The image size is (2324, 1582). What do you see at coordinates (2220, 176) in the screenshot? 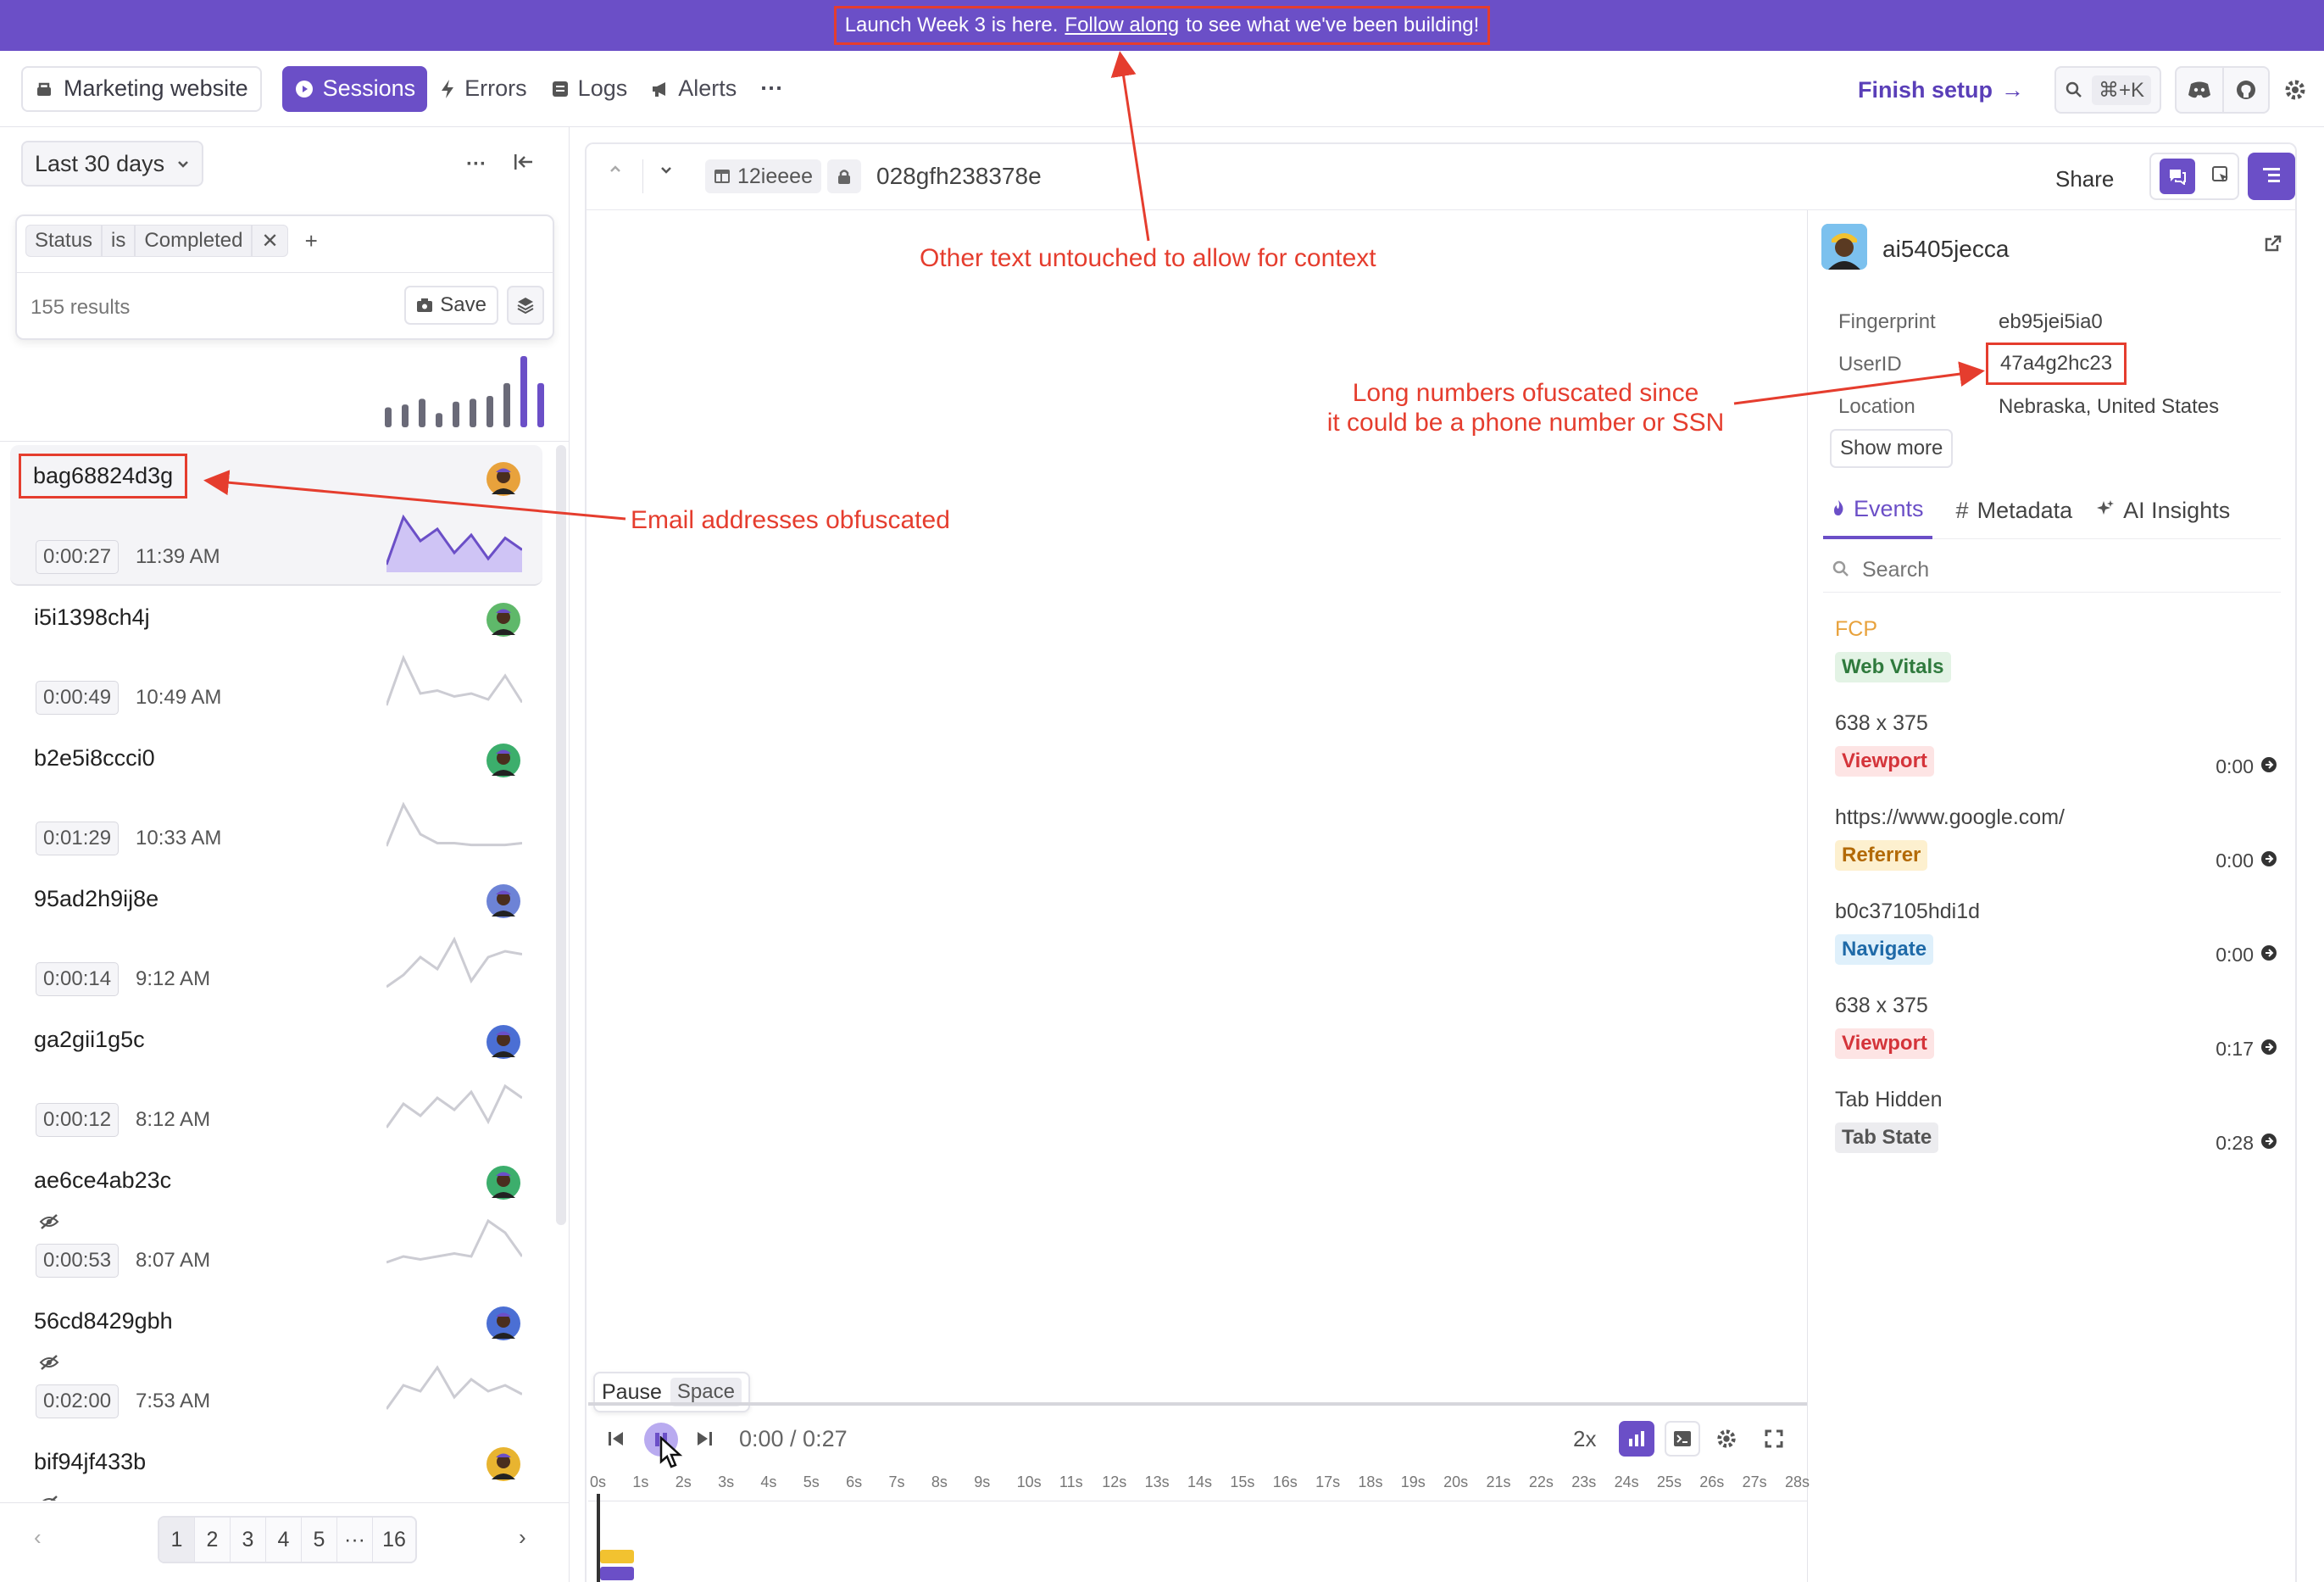
I see `inspect-icon` at bounding box center [2220, 176].